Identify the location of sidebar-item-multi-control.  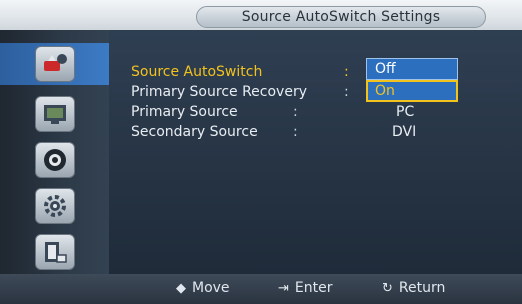
(55, 252).